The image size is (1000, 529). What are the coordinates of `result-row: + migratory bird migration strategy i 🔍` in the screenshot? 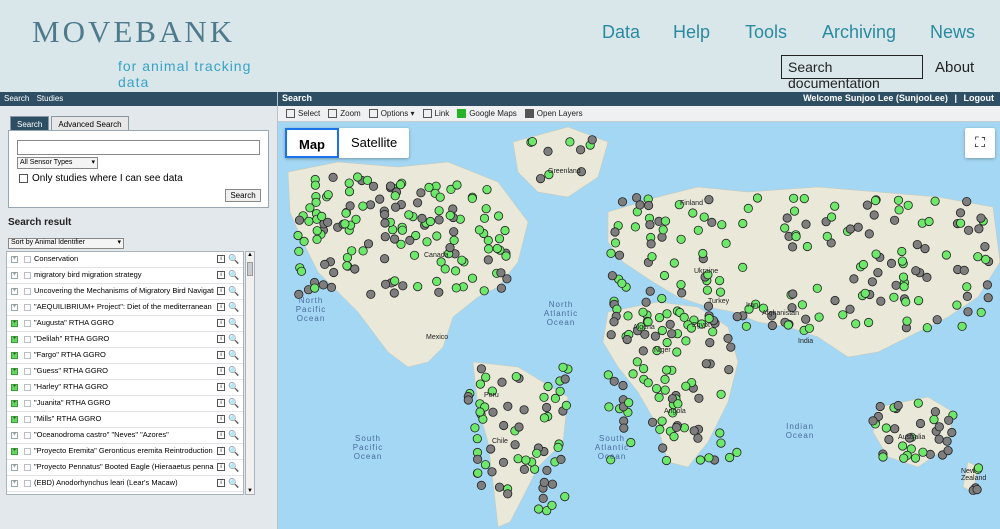 It's located at (125, 276).